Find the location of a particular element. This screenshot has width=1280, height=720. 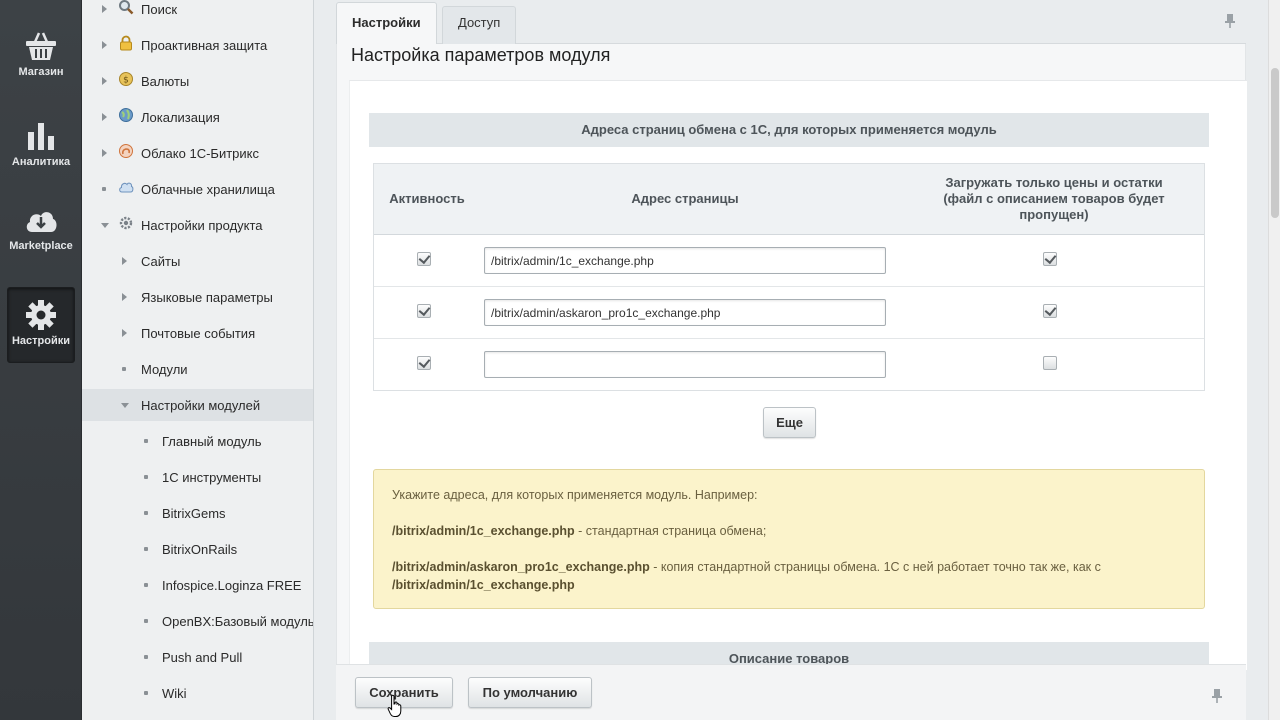

tree-item-label: Главный модуль is located at coordinates (212, 441).